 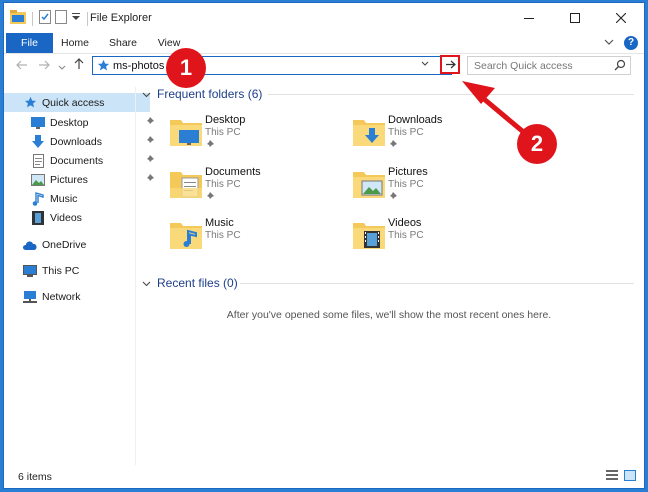 I want to click on folder-tile-videos: Videos This PC, so click(x=437, y=240).